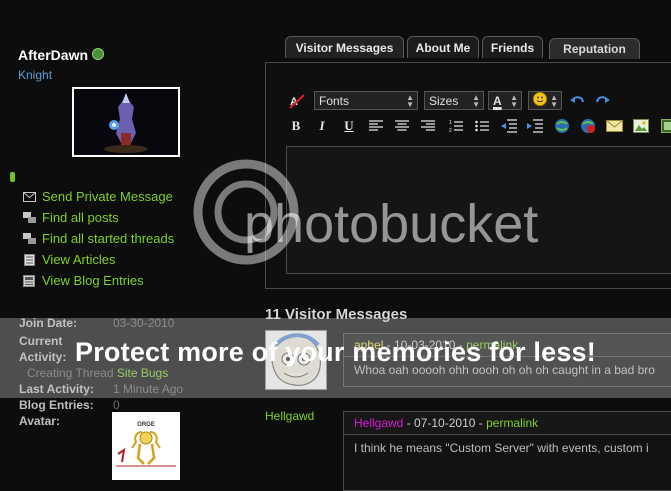  I want to click on articles-icon, so click(29, 259).